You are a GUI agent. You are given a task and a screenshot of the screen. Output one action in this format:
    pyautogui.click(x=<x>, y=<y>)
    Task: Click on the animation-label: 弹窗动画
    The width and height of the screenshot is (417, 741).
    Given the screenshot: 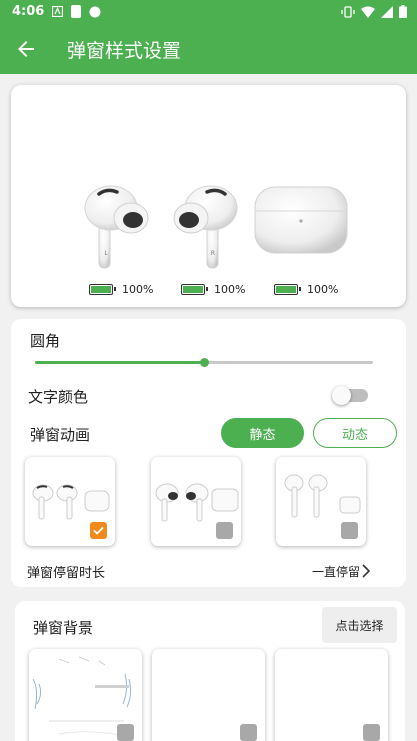 What is the action you would take?
    pyautogui.click(x=60, y=435)
    